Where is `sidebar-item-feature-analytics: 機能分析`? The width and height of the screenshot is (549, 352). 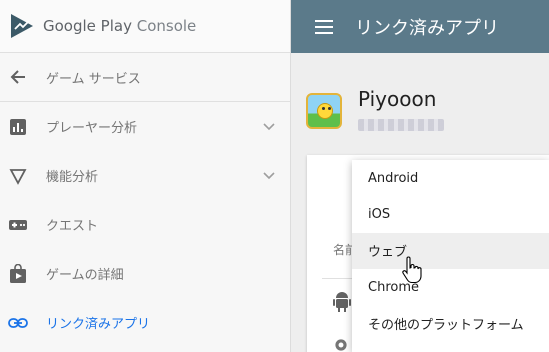
sidebar-item-feature-analytics: 機能分析 is located at coordinates (145, 175).